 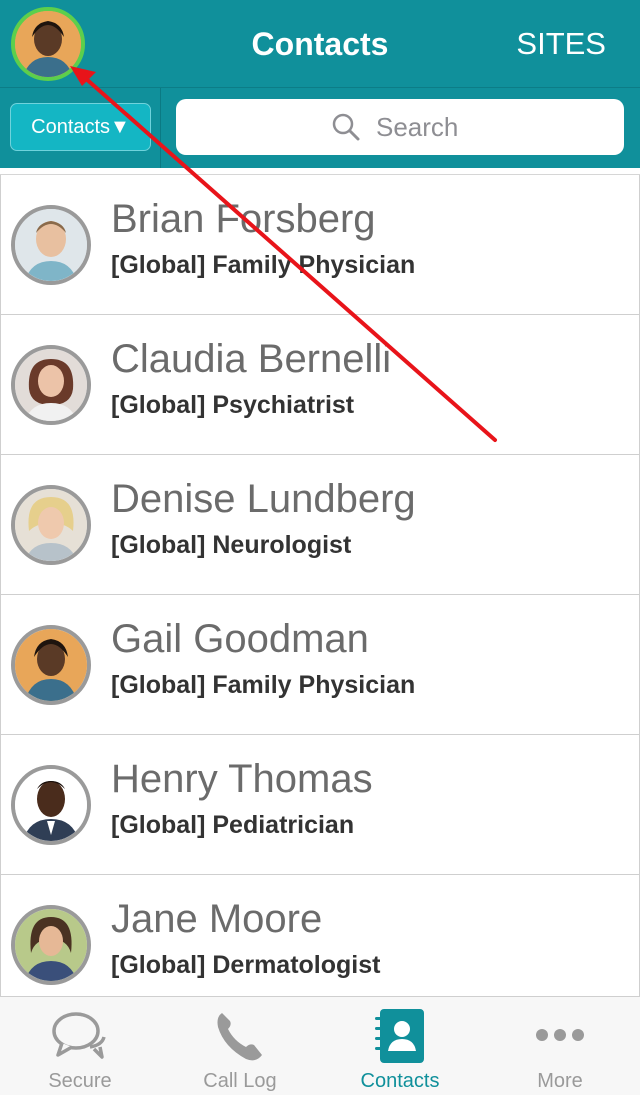 I want to click on search-placeholder: Search, so click(x=417, y=127).